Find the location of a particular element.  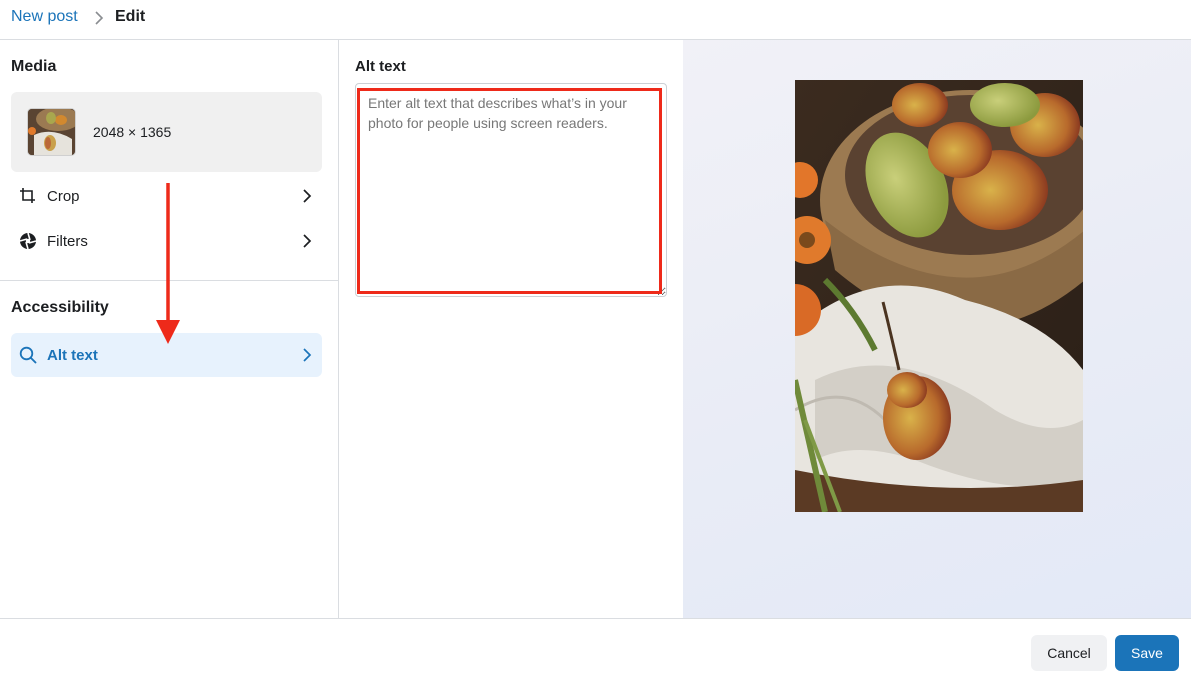

crop-icon is located at coordinates (27, 195).